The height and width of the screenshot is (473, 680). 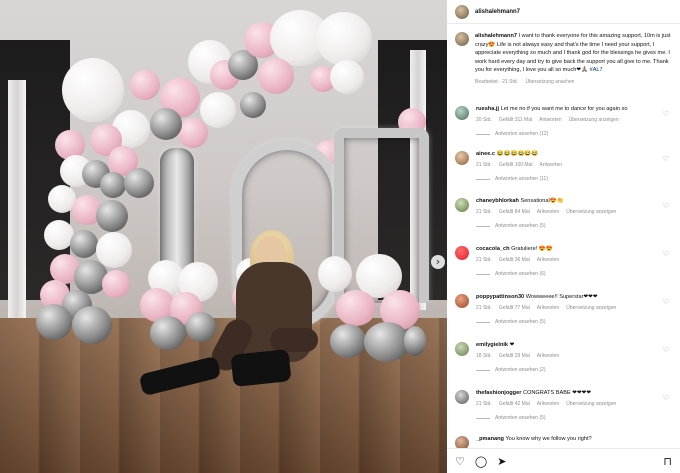 What do you see at coordinates (542, 201) in the screenshot?
I see `comment-text: Sensational😍👏` at bounding box center [542, 201].